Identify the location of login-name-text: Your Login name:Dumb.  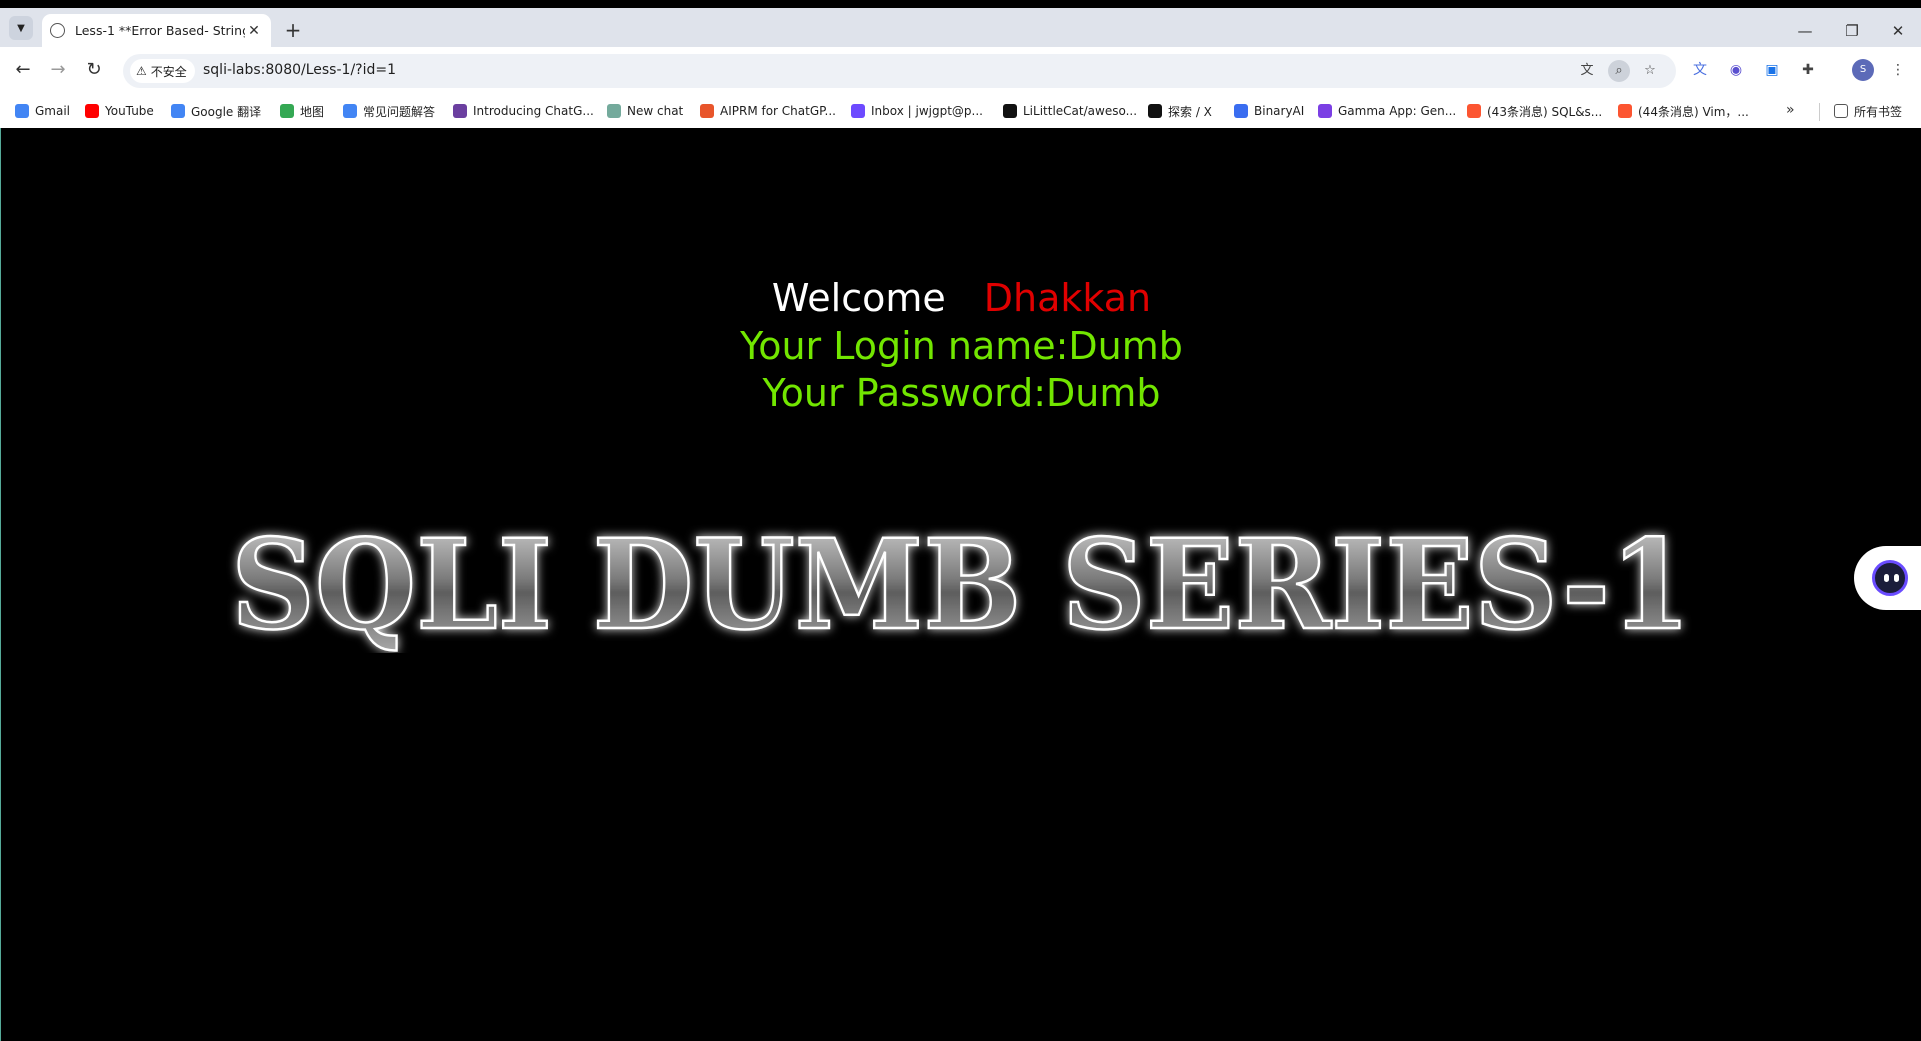
(961, 346).